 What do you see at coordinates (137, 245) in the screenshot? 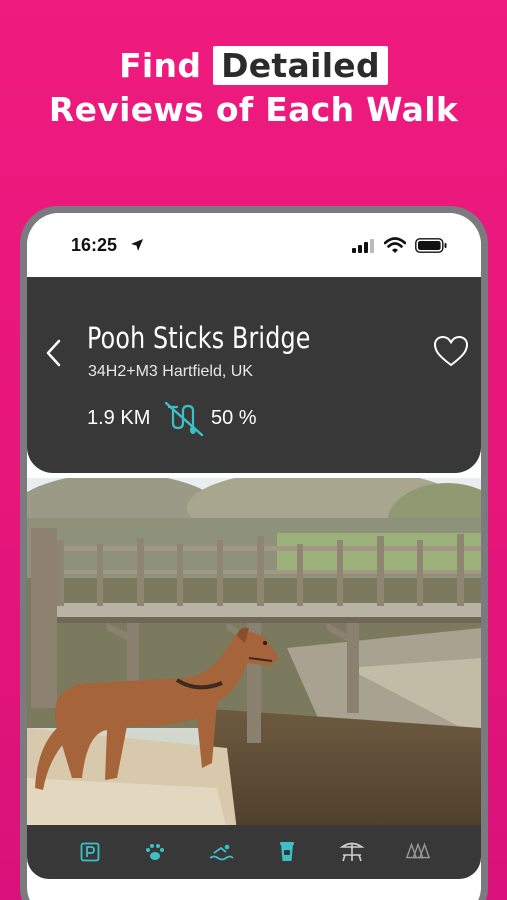
I see `location-arrow-icon` at bounding box center [137, 245].